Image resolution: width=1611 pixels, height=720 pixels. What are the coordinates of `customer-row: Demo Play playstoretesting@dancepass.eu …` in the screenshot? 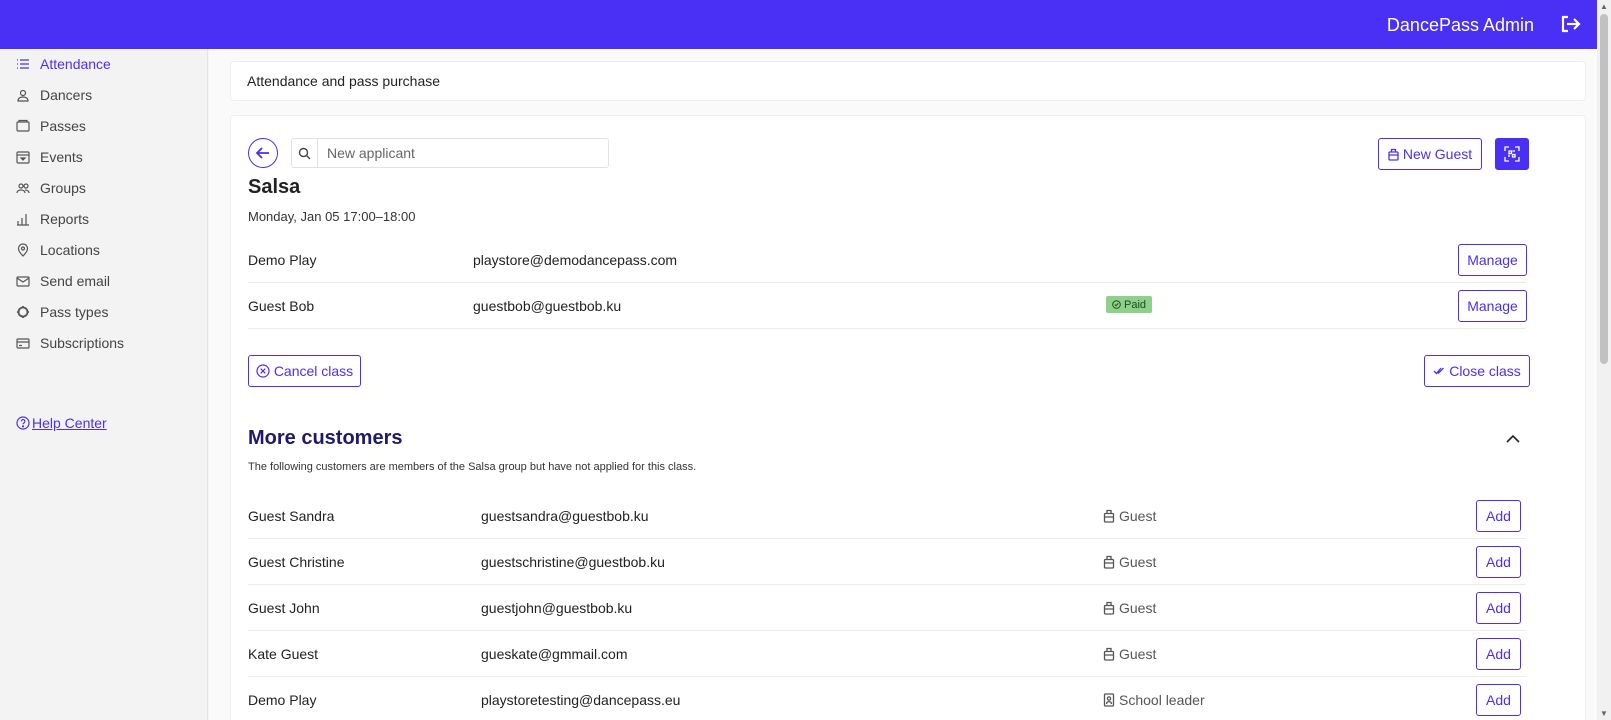 It's located at (887, 699).